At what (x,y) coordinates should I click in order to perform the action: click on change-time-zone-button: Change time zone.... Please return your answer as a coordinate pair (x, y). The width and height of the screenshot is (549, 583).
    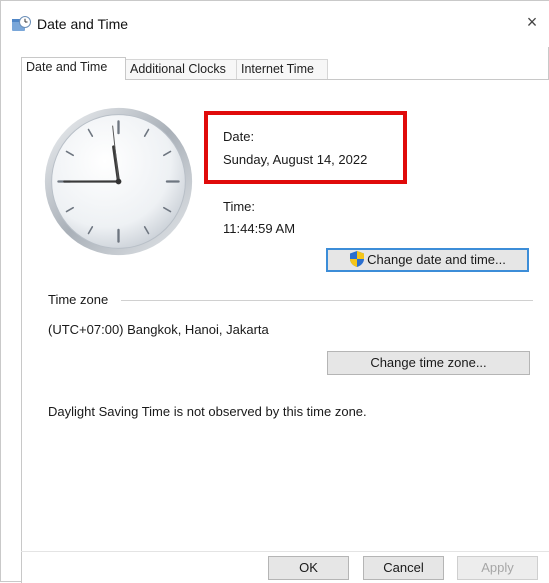
    Looking at the image, I should click on (428, 363).